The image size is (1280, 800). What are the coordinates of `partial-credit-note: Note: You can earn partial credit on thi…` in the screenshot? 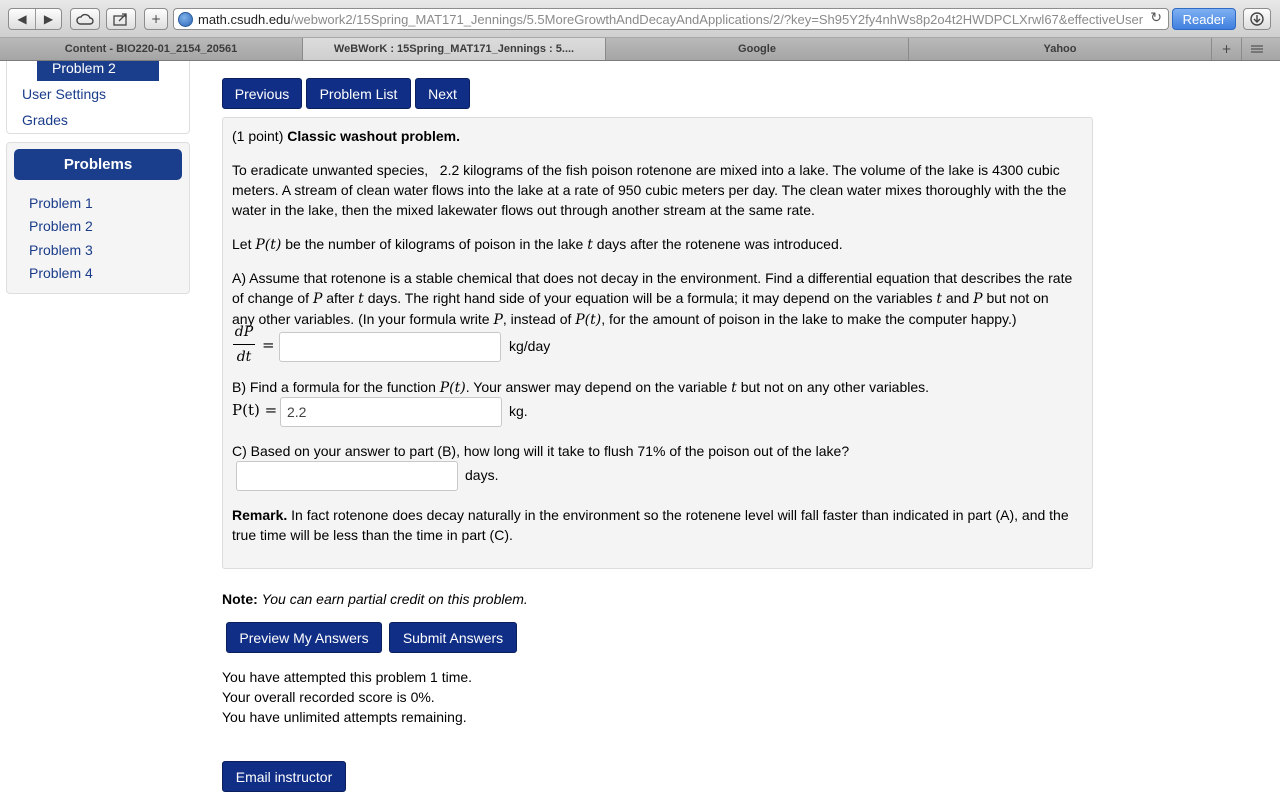 It's located at (375, 599).